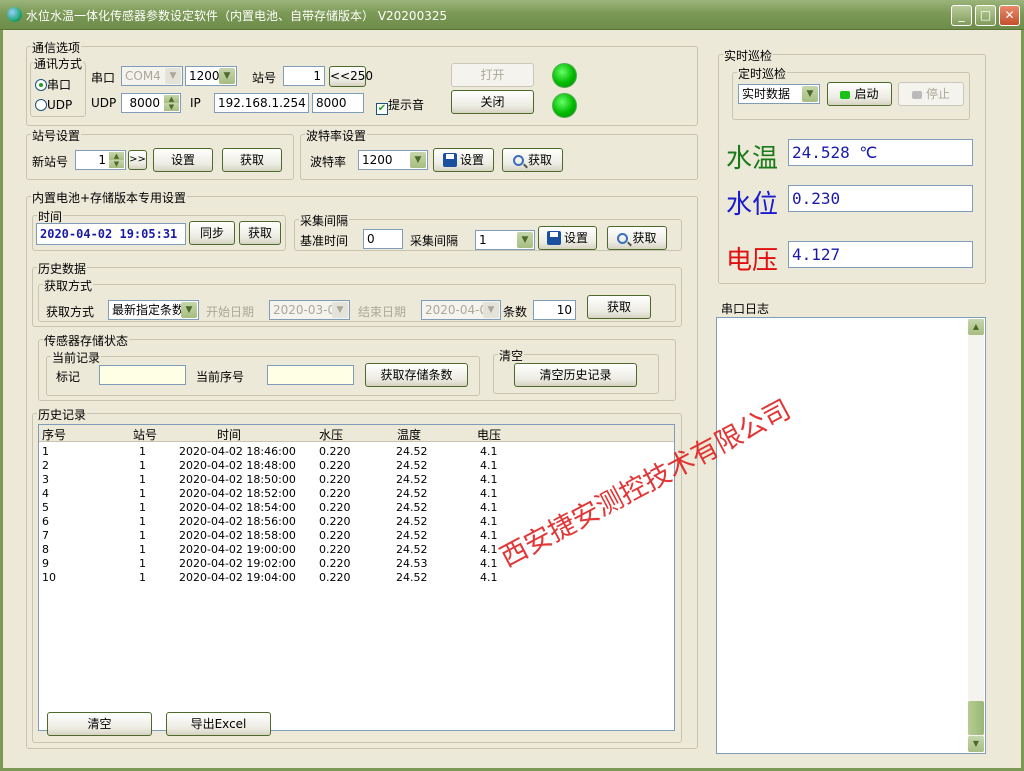  What do you see at coordinates (492, 75) in the screenshot?
I see `open-button: 打开` at bounding box center [492, 75].